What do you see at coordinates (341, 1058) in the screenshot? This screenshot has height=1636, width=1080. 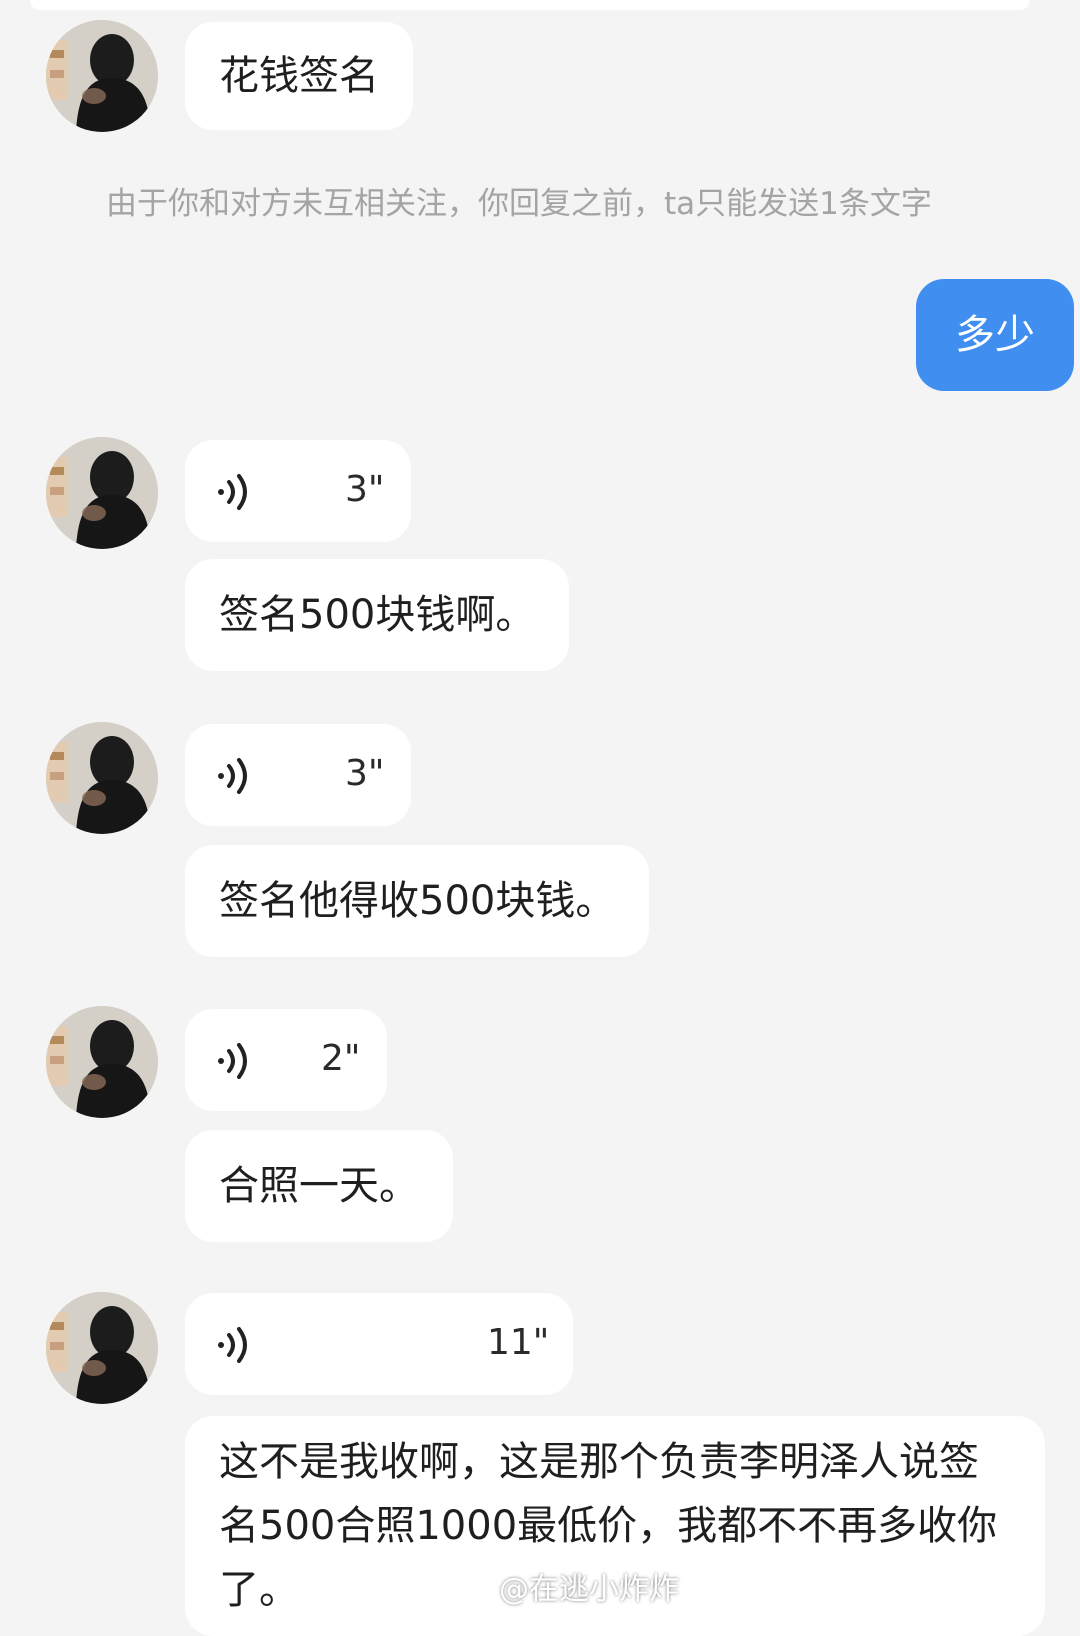 I see `voice-duration: 2"` at bounding box center [341, 1058].